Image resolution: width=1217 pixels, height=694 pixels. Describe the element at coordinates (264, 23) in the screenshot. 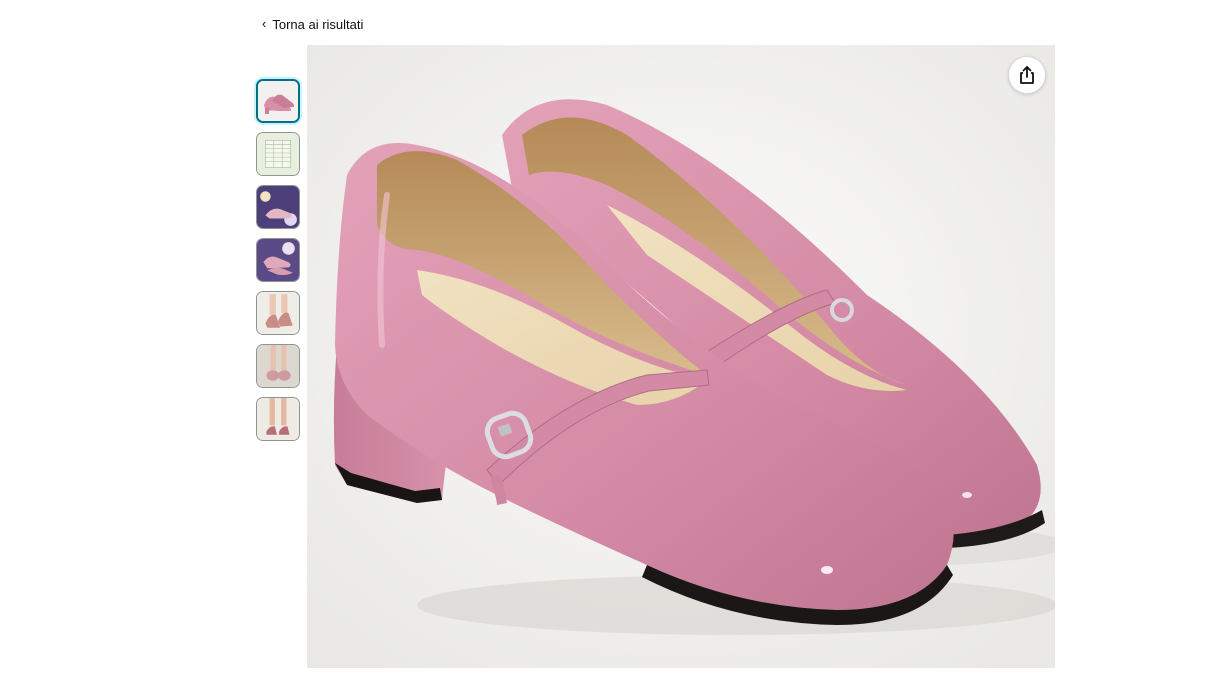

I see `chevron-left-icon: ‹` at that location.